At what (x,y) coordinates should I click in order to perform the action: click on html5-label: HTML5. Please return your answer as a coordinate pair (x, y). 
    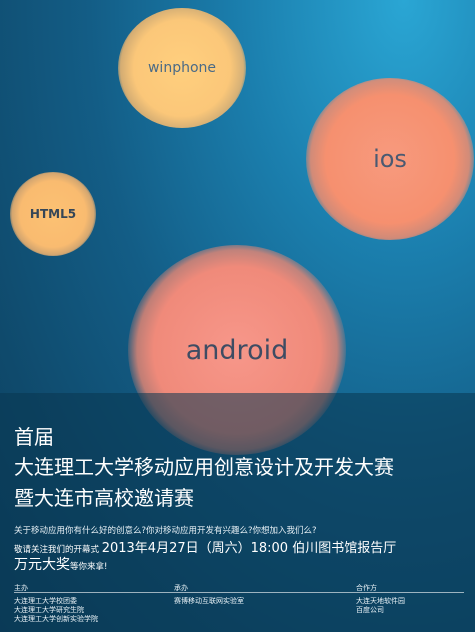
    Looking at the image, I should click on (53, 214).